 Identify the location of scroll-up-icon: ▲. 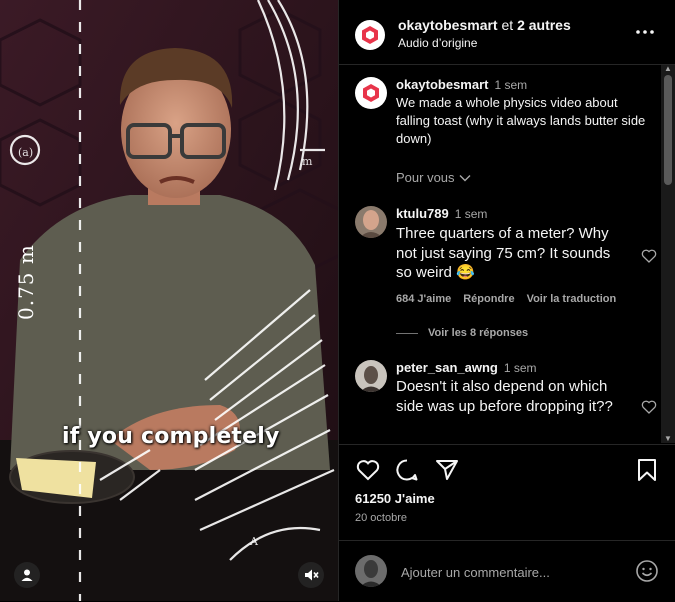
(668, 69).